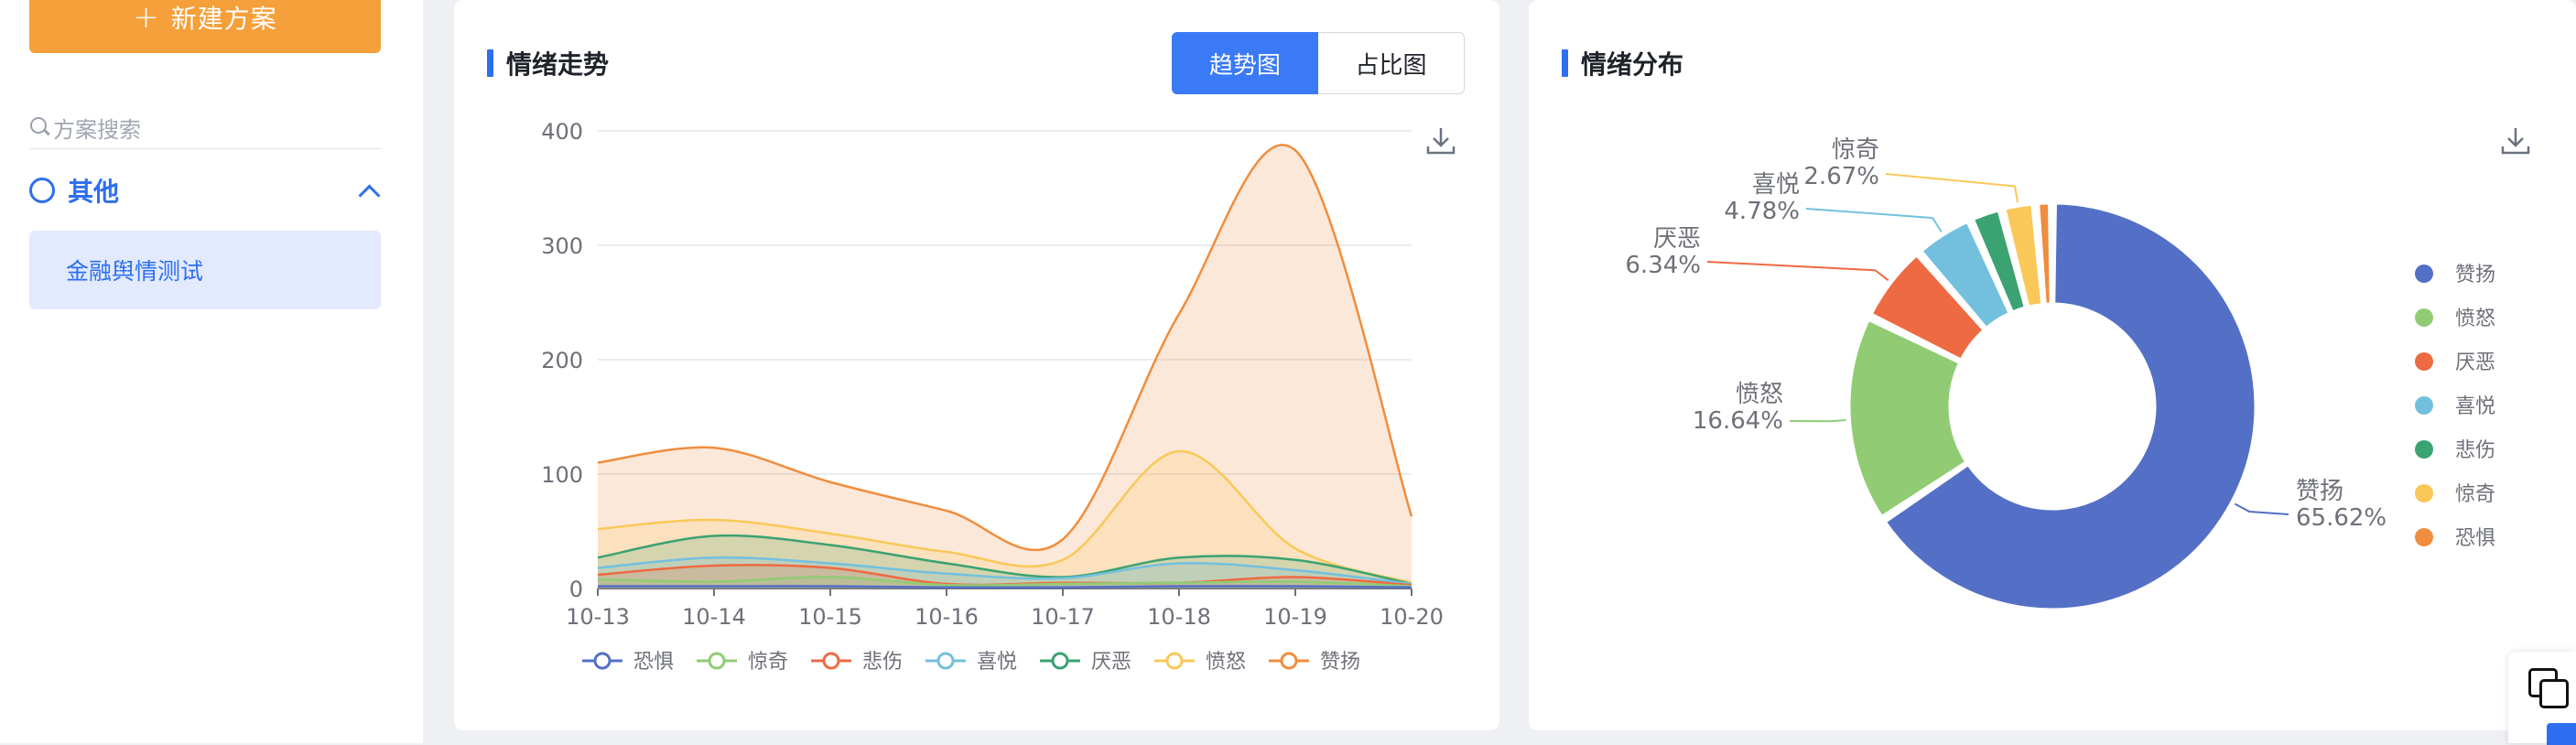 Image resolution: width=2576 pixels, height=745 pixels. I want to click on pie-label-愤怒: 愤怒, so click(1760, 395).